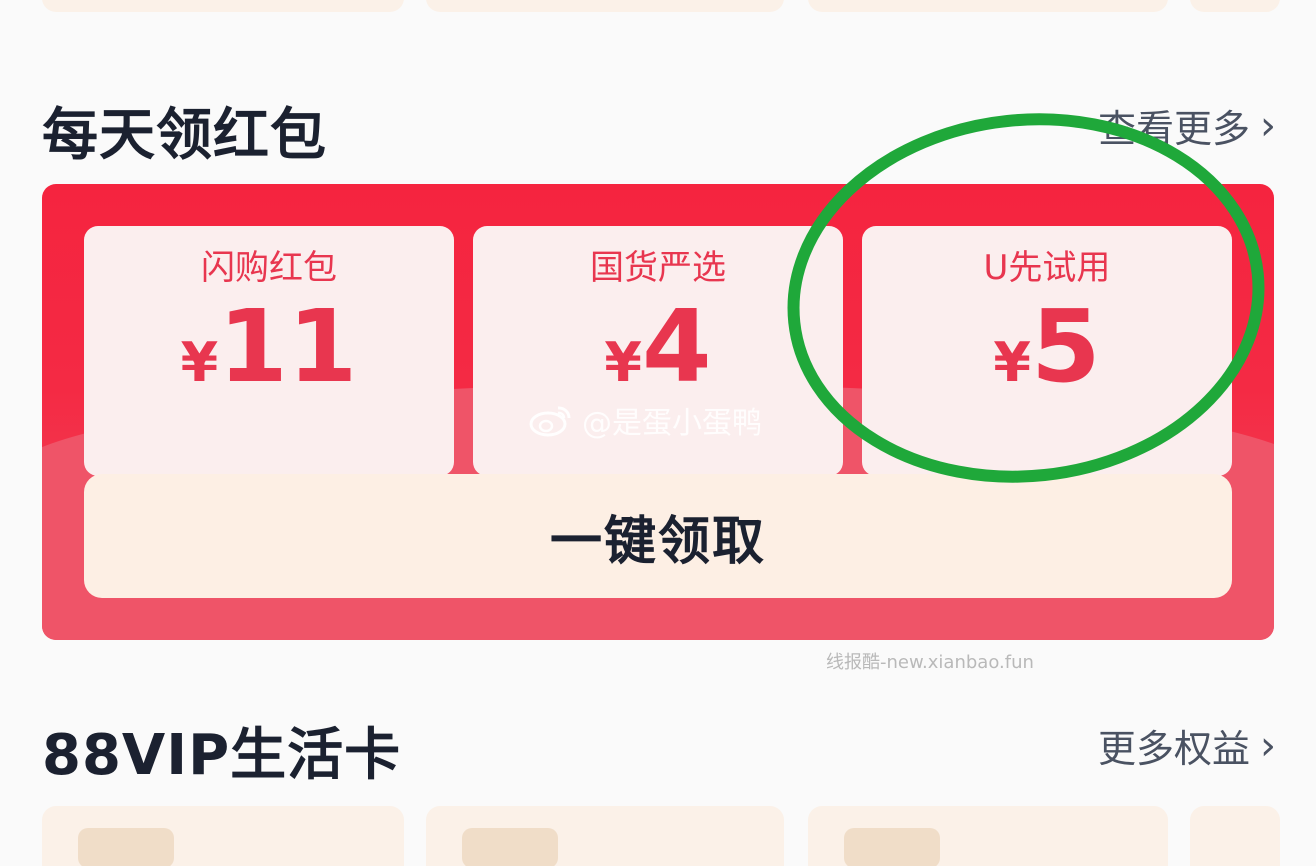 Image resolution: width=1316 pixels, height=866 pixels. I want to click on life-card-section-title: 88VIP生活卡, so click(222, 755).